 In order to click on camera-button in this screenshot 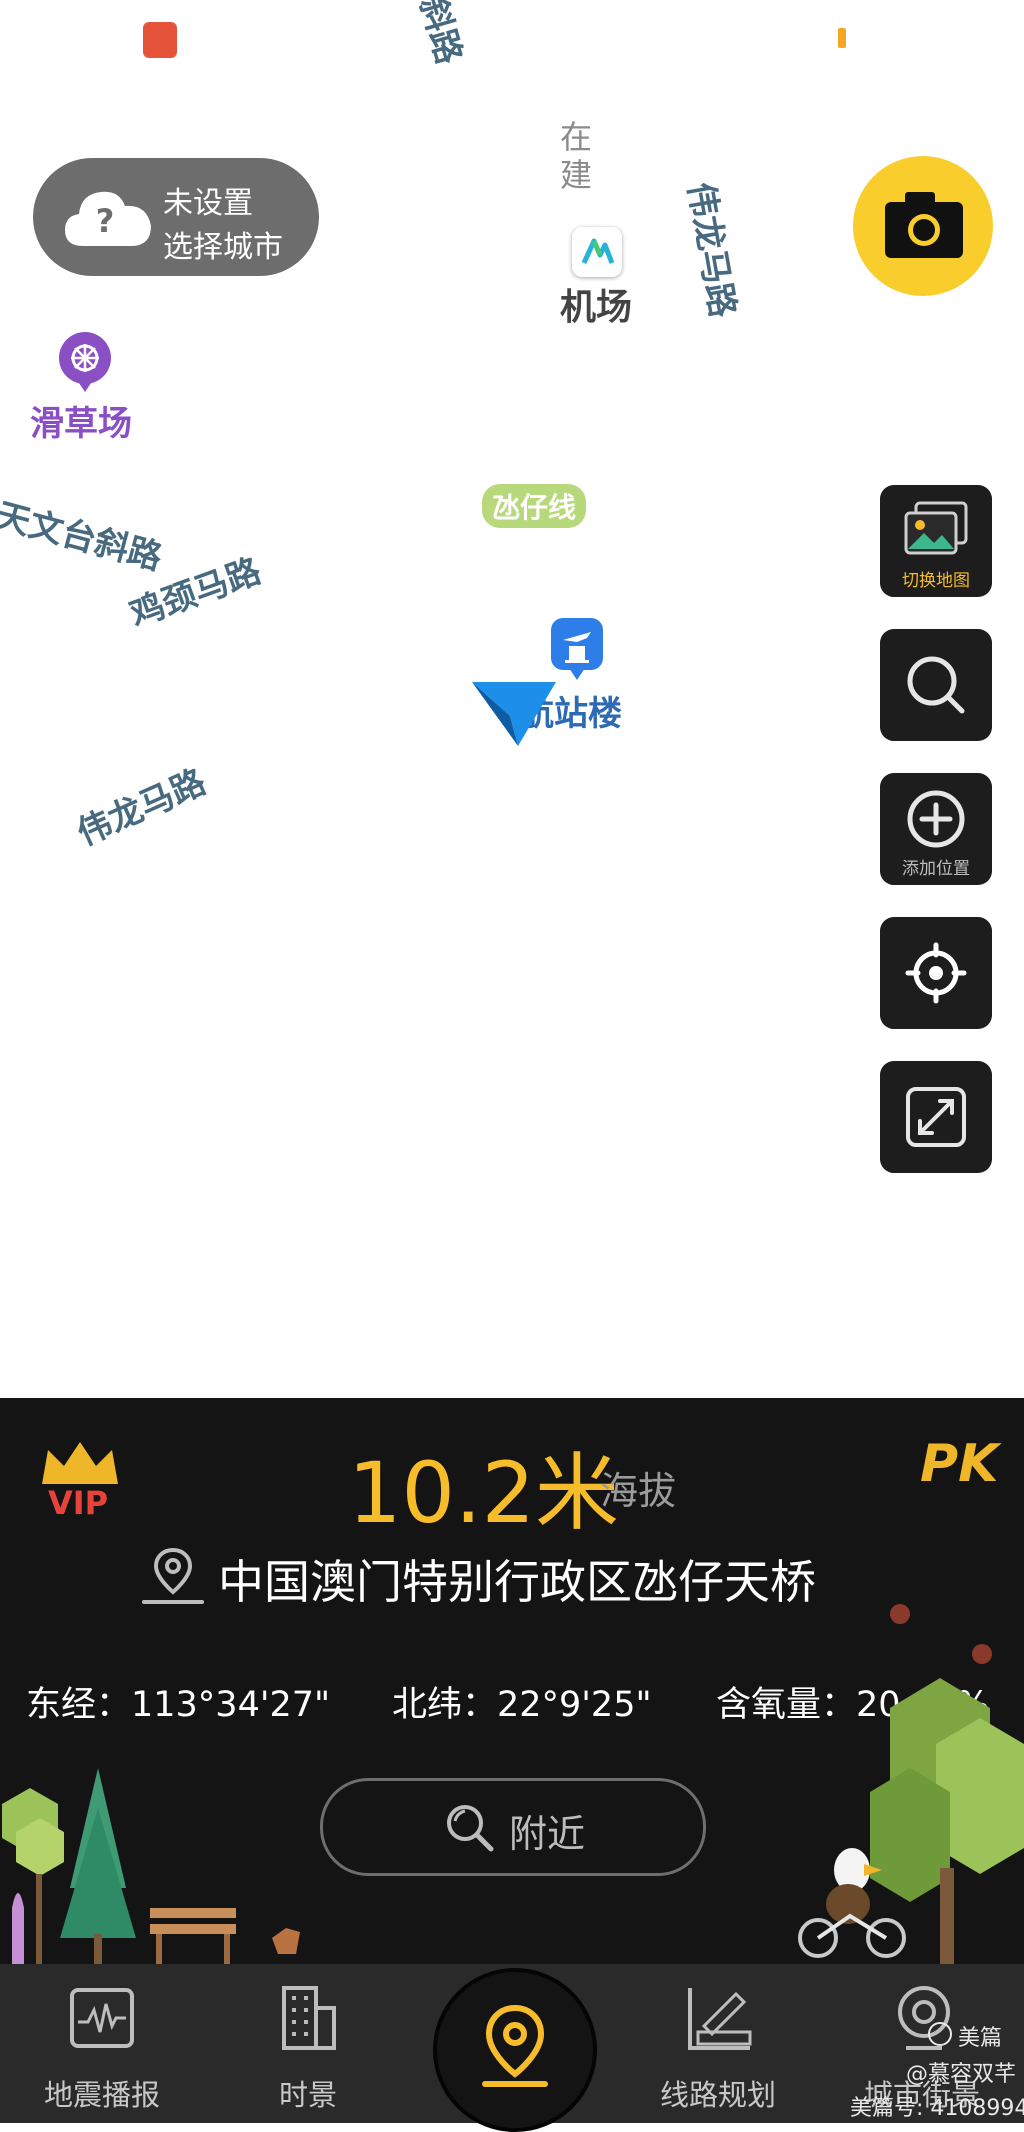, I will do `click(923, 226)`.